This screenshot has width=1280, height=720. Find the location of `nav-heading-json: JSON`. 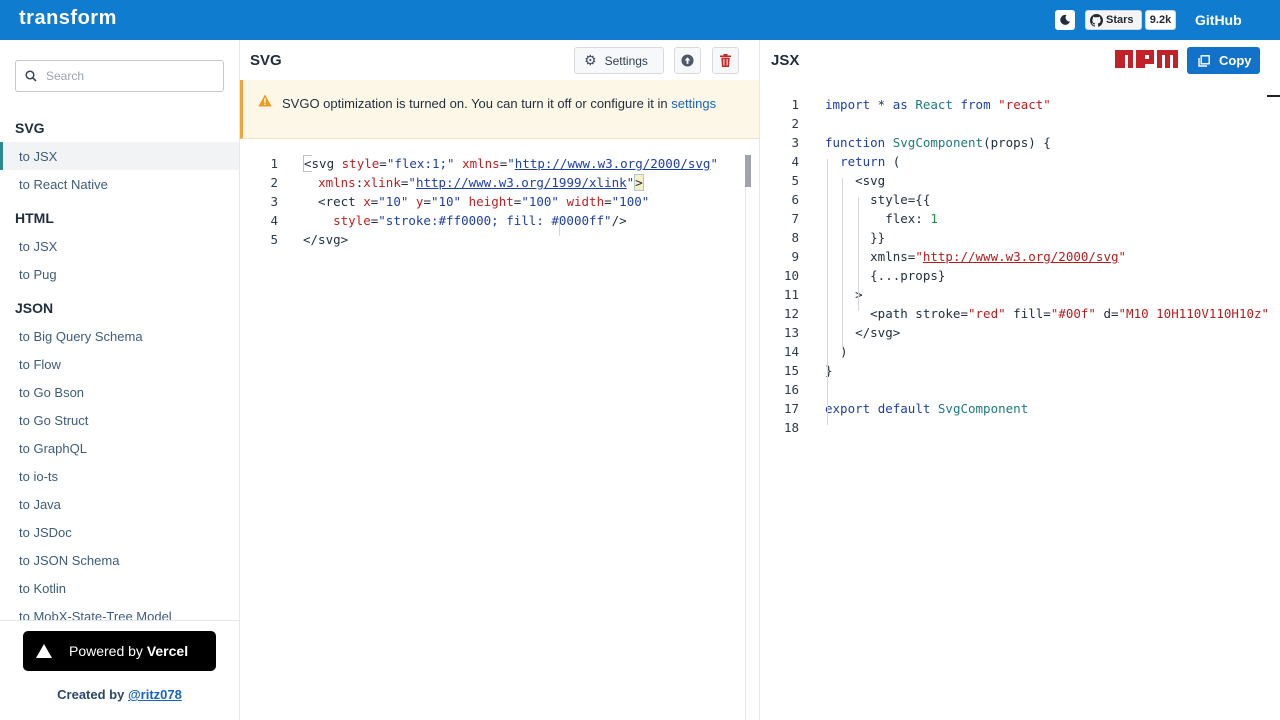

nav-heading-json: JSON is located at coordinates (34, 307).